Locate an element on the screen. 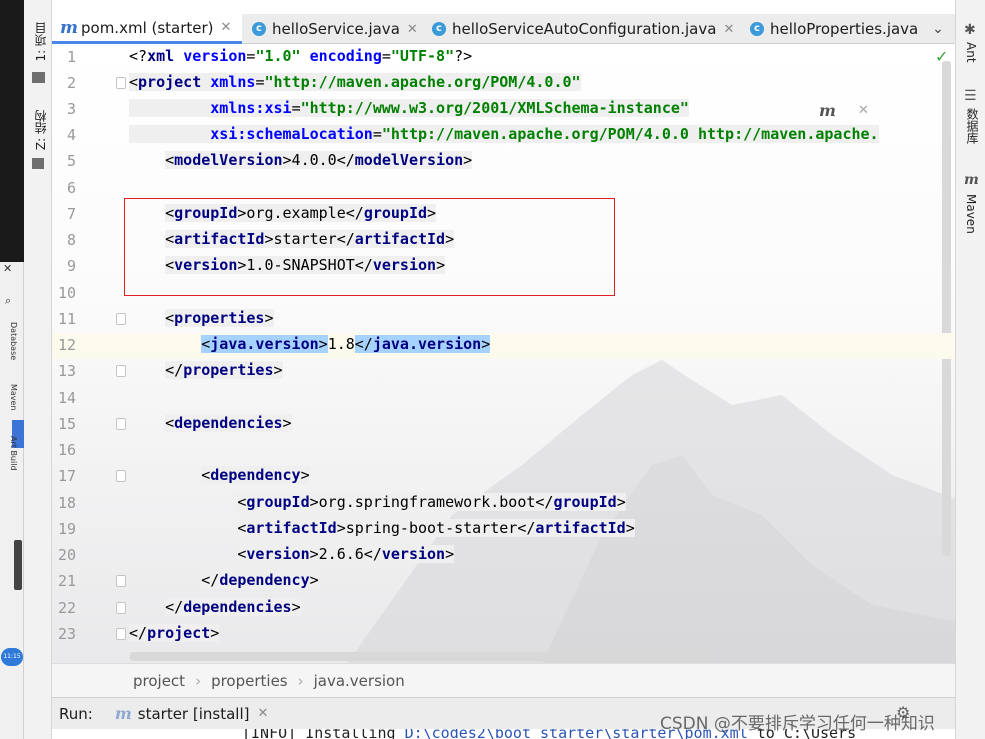 The height and width of the screenshot is (739, 985). search-icon: ⌕ is located at coordinates (8, 301).